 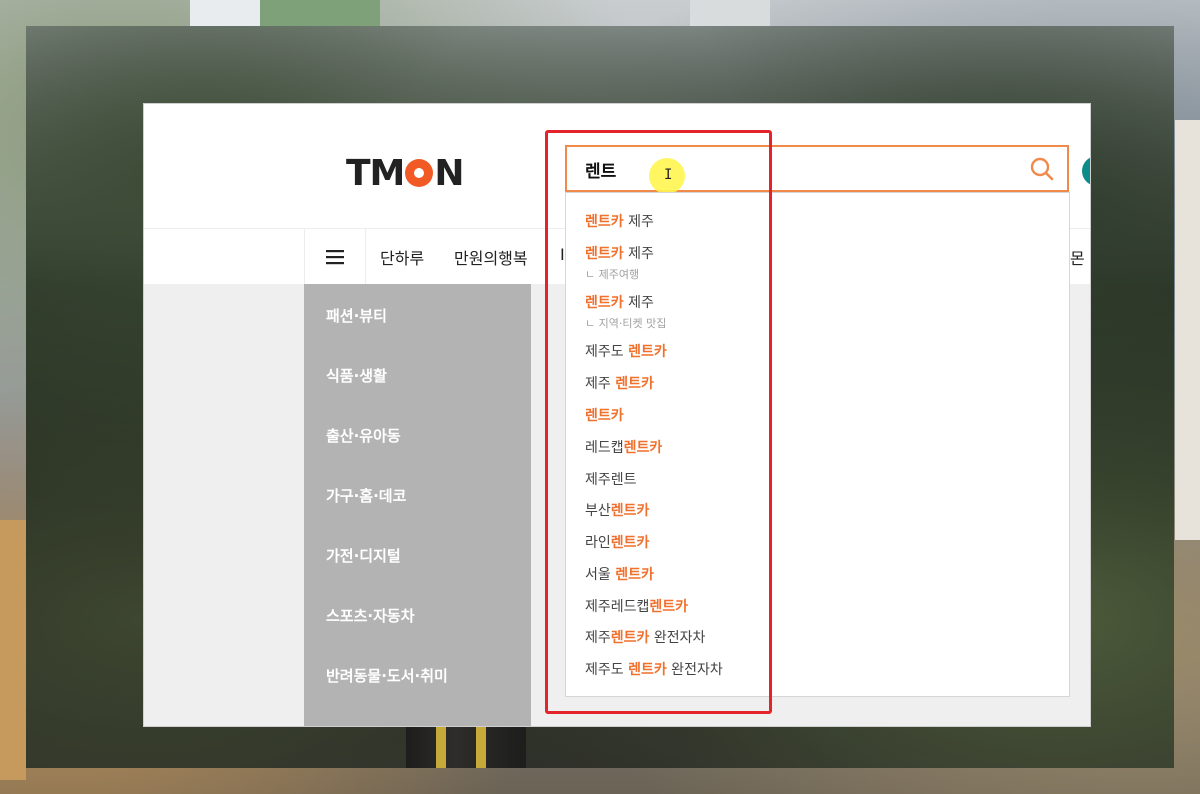 What do you see at coordinates (668, 175) in the screenshot?
I see `text-cursor-icon: I` at bounding box center [668, 175].